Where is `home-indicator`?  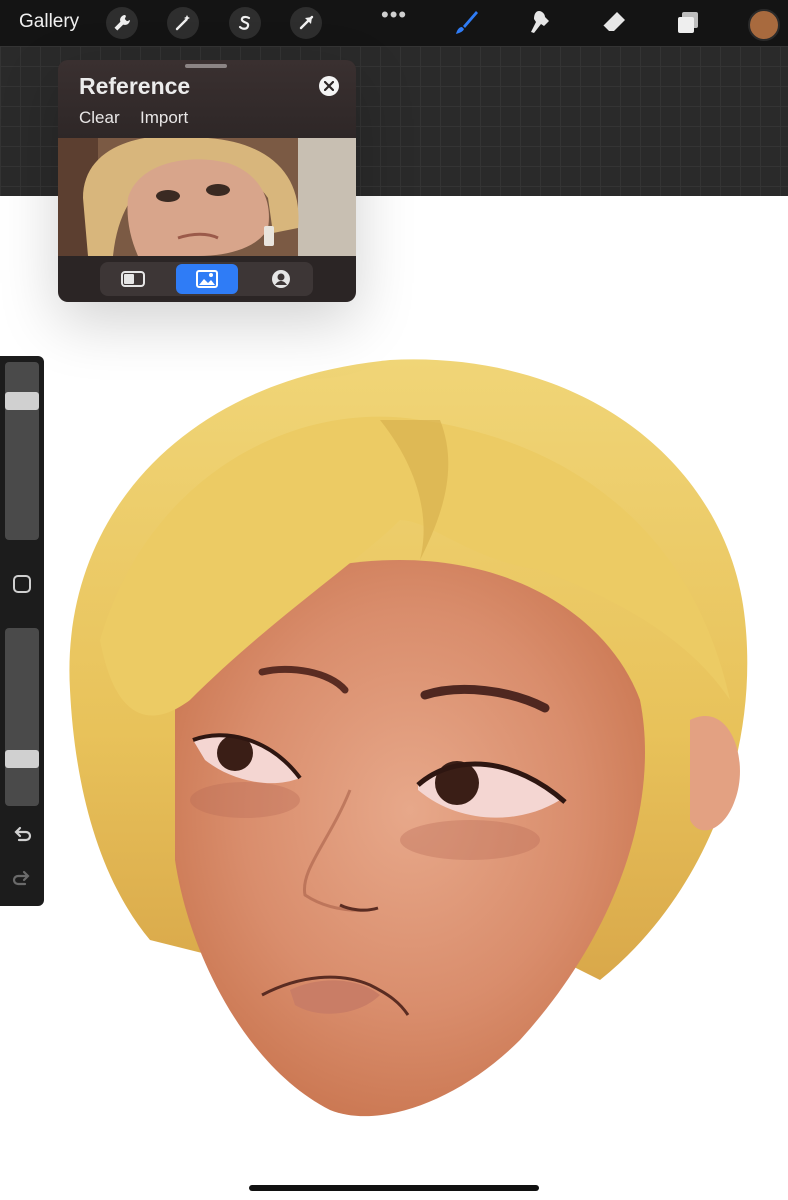
home-indicator is located at coordinates (394, 1188).